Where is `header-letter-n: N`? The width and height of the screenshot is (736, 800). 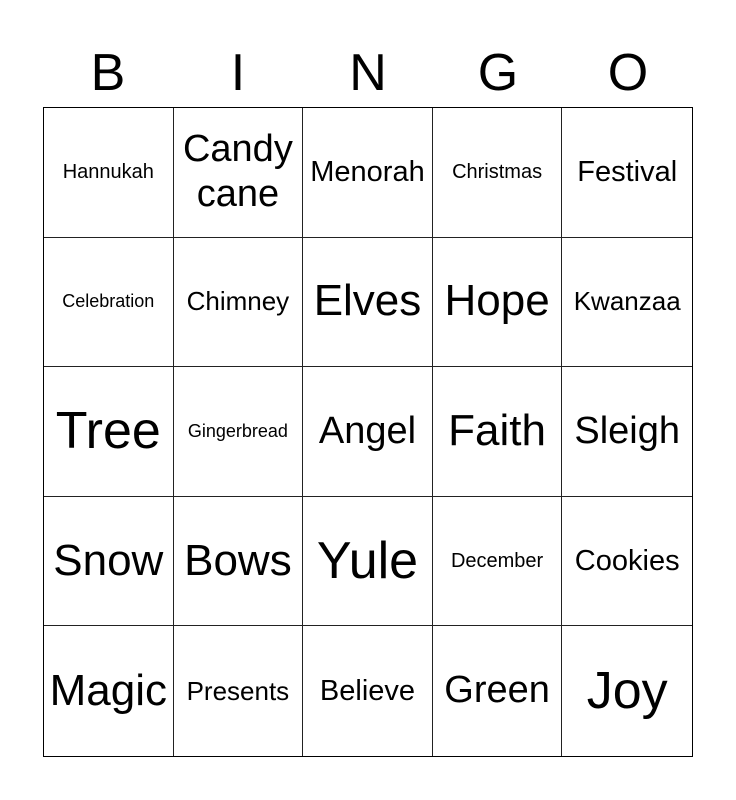 header-letter-n: N is located at coordinates (368, 73).